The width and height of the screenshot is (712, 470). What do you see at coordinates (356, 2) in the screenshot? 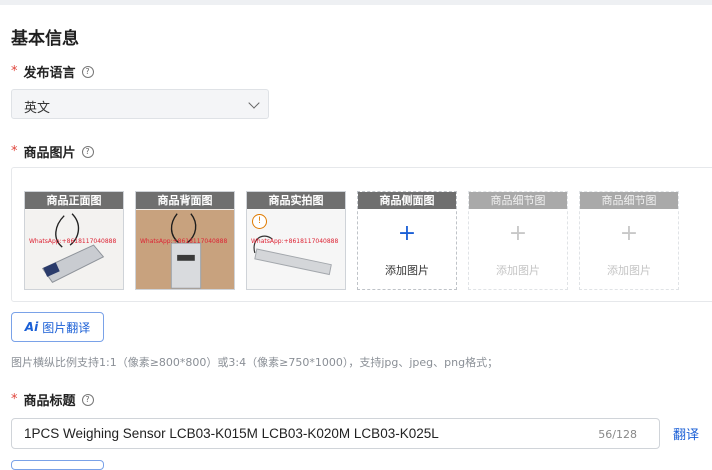
I see `top-divider` at bounding box center [356, 2].